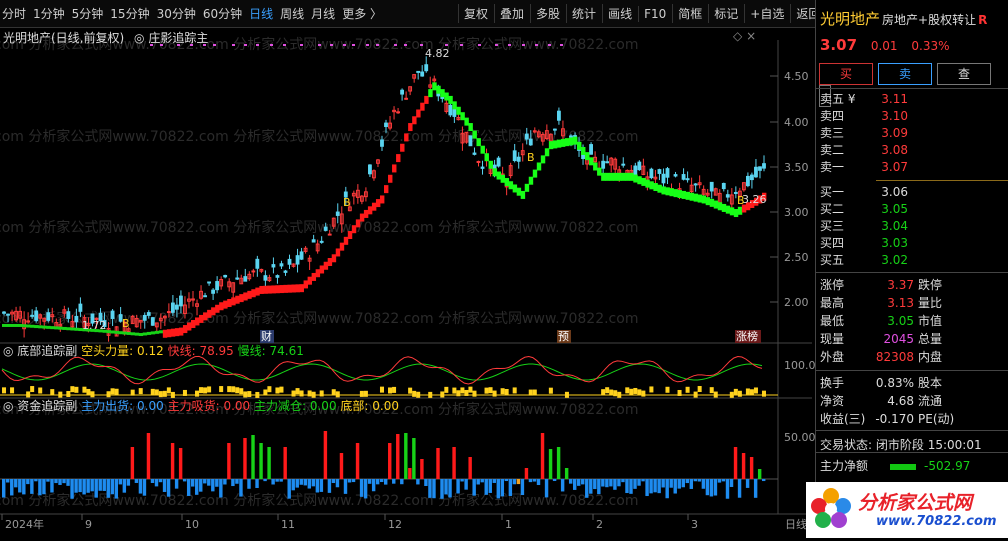  I want to click on slow-line, so click(382, 372).